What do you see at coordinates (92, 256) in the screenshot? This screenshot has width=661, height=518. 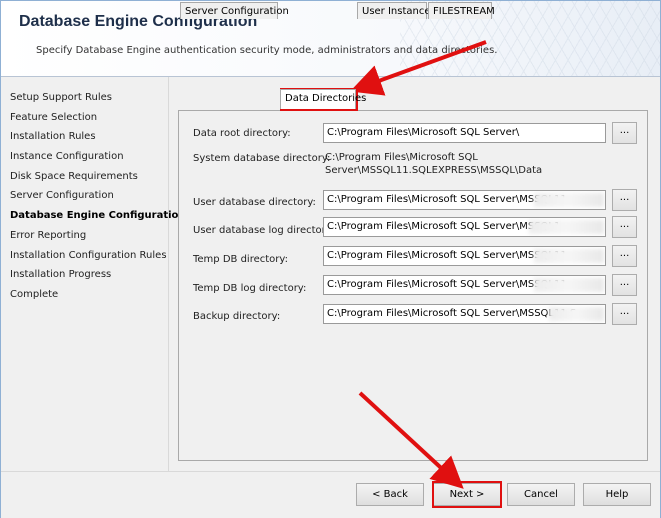 I see `step-installation-configuration-rules: Installation Configuration Rules` at bounding box center [92, 256].